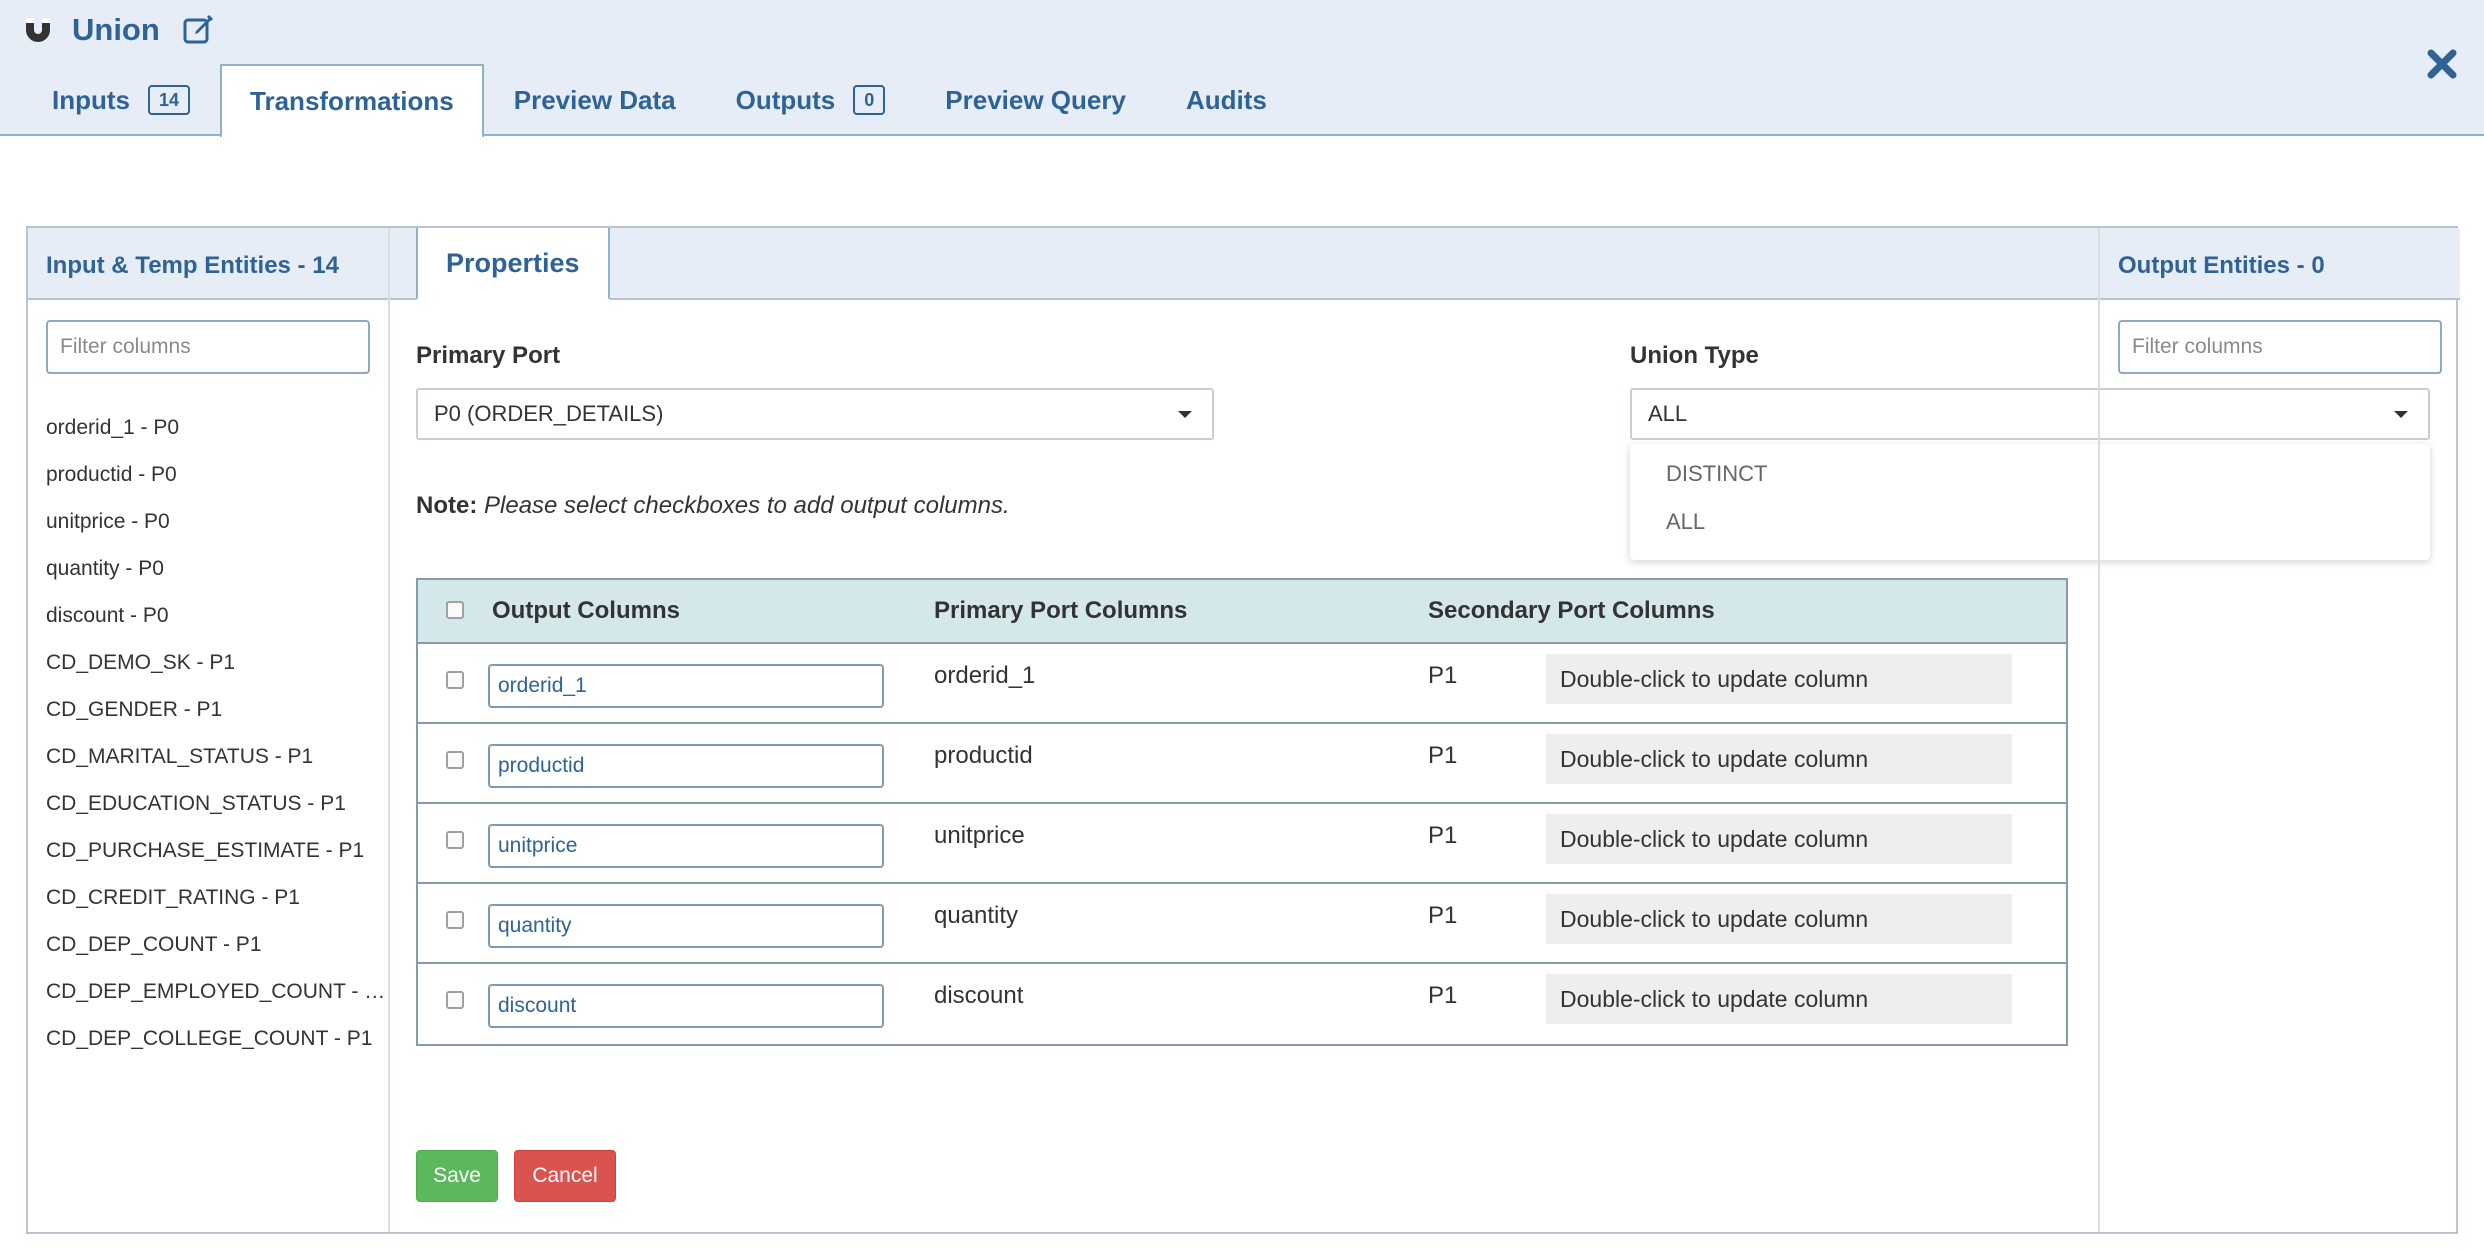  I want to click on list-item: CD_PURCHASE_ESTIMATE - P1, so click(216, 850).